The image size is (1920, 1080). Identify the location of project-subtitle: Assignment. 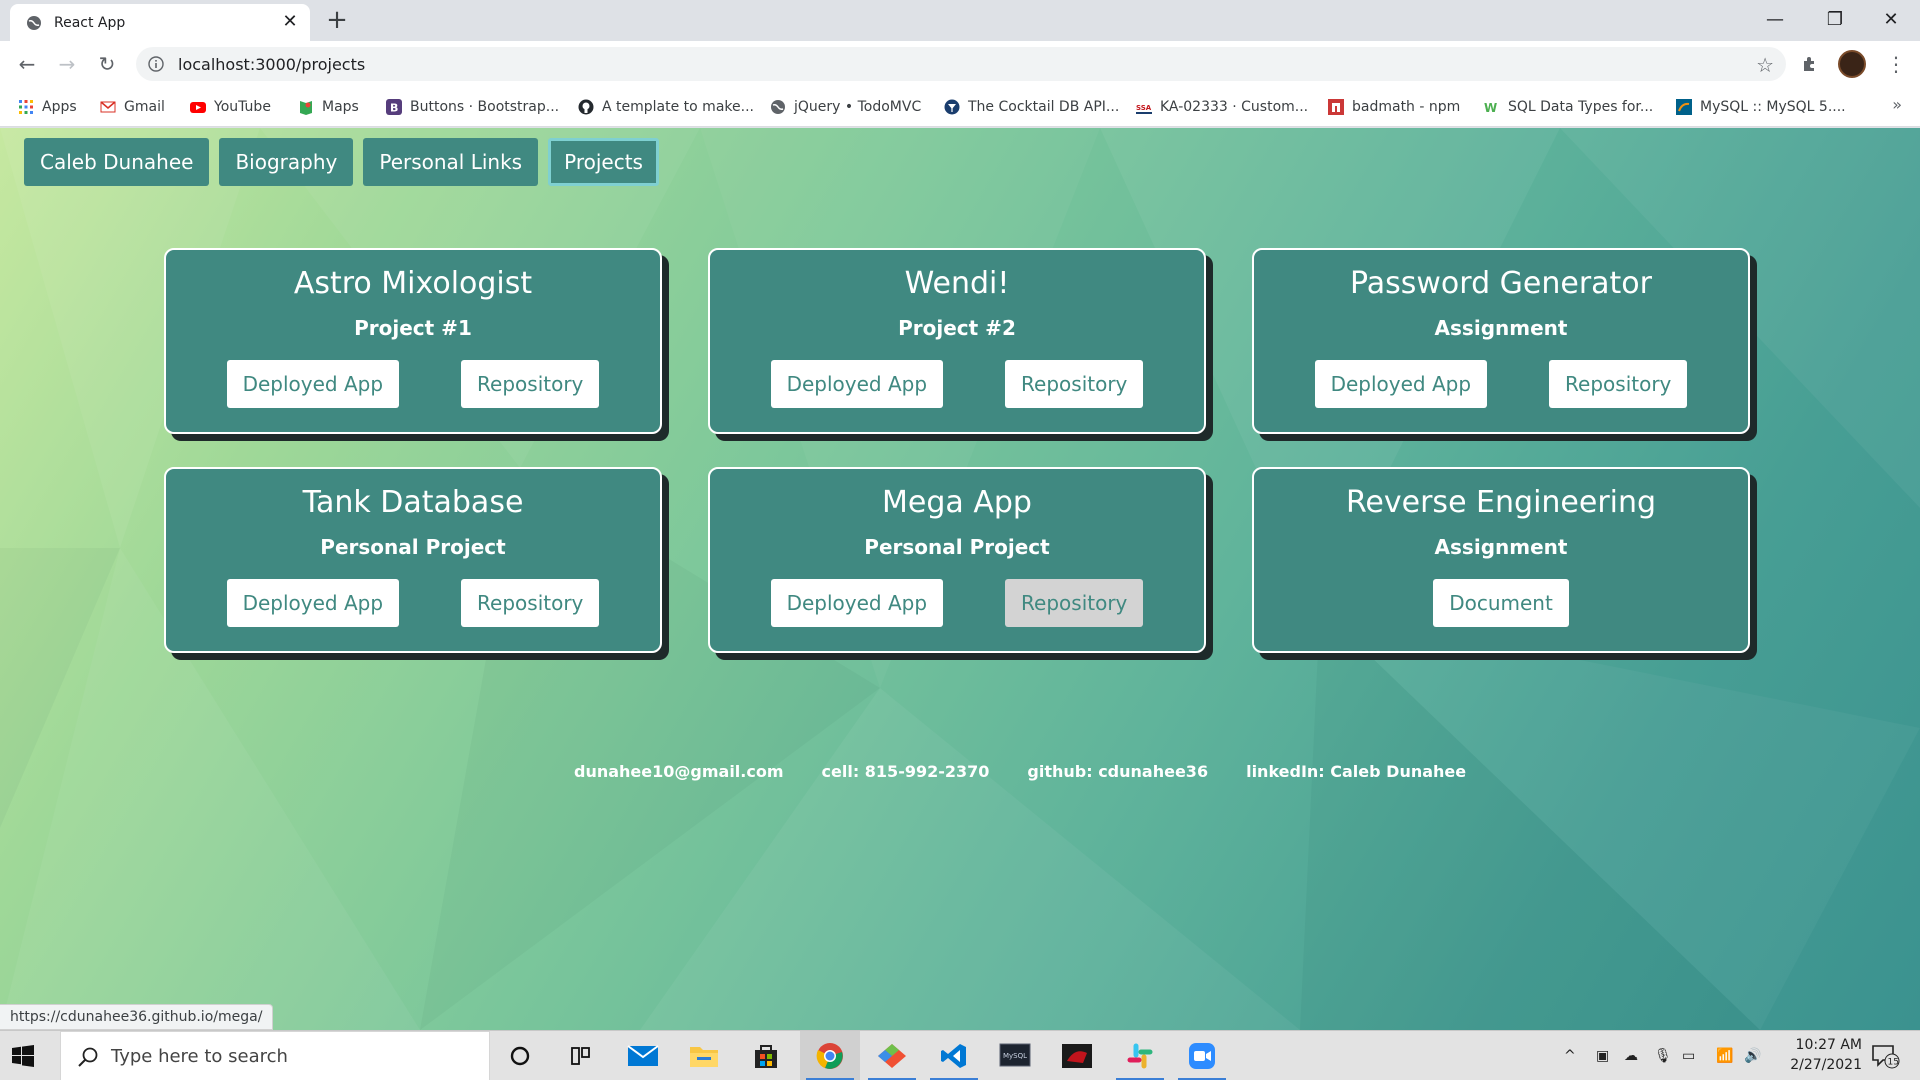
(1501, 328).